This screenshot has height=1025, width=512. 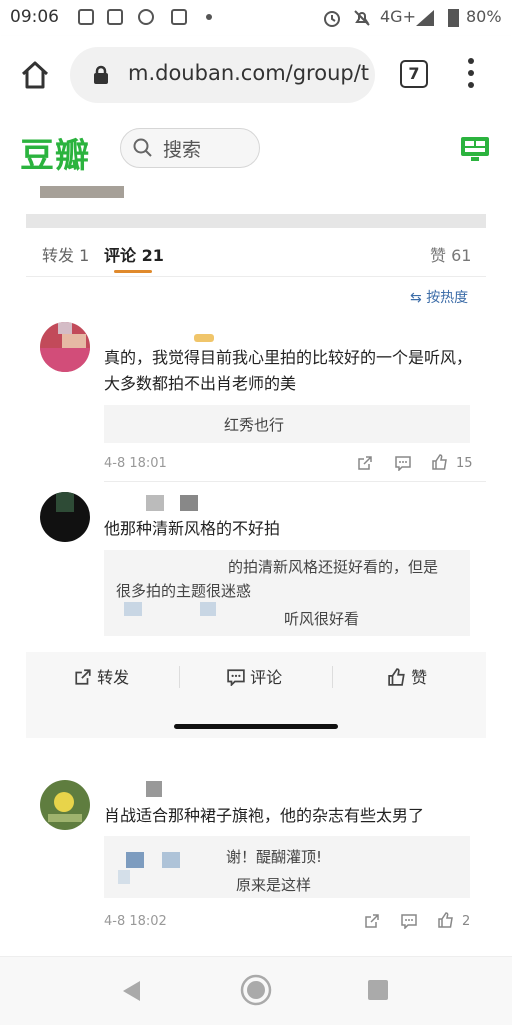 What do you see at coordinates (419, 677) in the screenshot?
I see `like-label: 赞` at bounding box center [419, 677].